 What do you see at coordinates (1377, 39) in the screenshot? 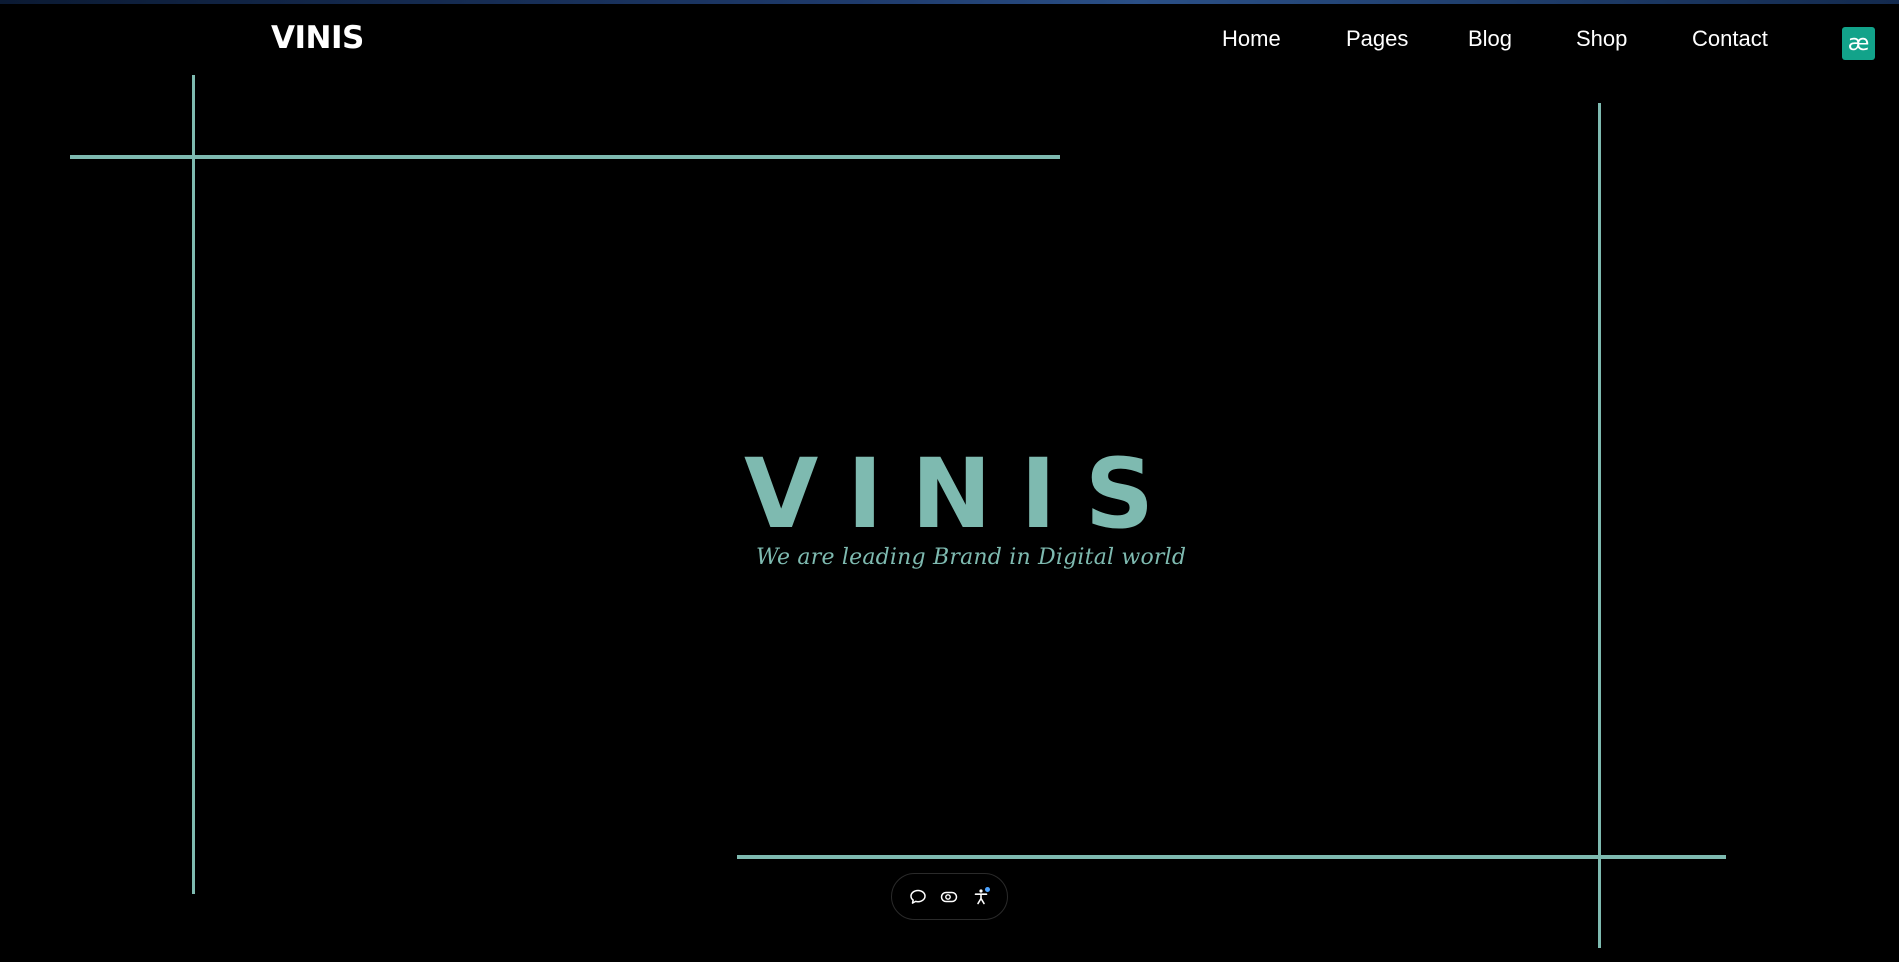
I see `nav-pages-link: Pages` at bounding box center [1377, 39].